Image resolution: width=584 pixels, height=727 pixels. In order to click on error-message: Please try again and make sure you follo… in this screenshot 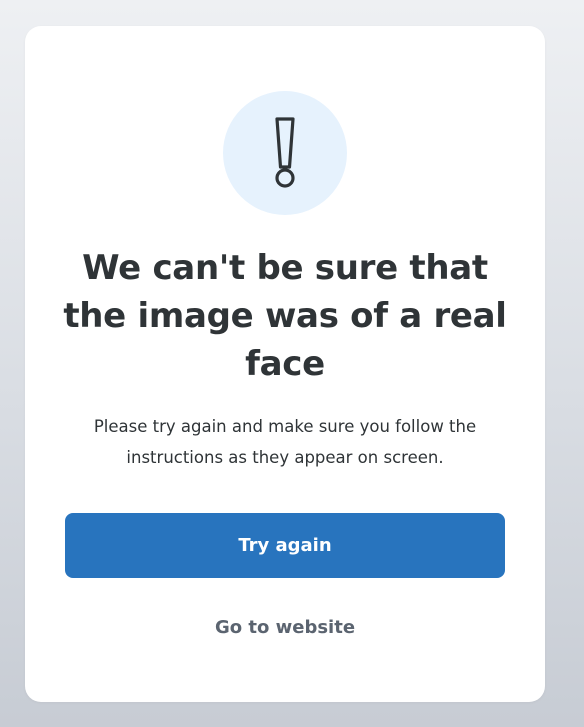, I will do `click(285, 442)`.